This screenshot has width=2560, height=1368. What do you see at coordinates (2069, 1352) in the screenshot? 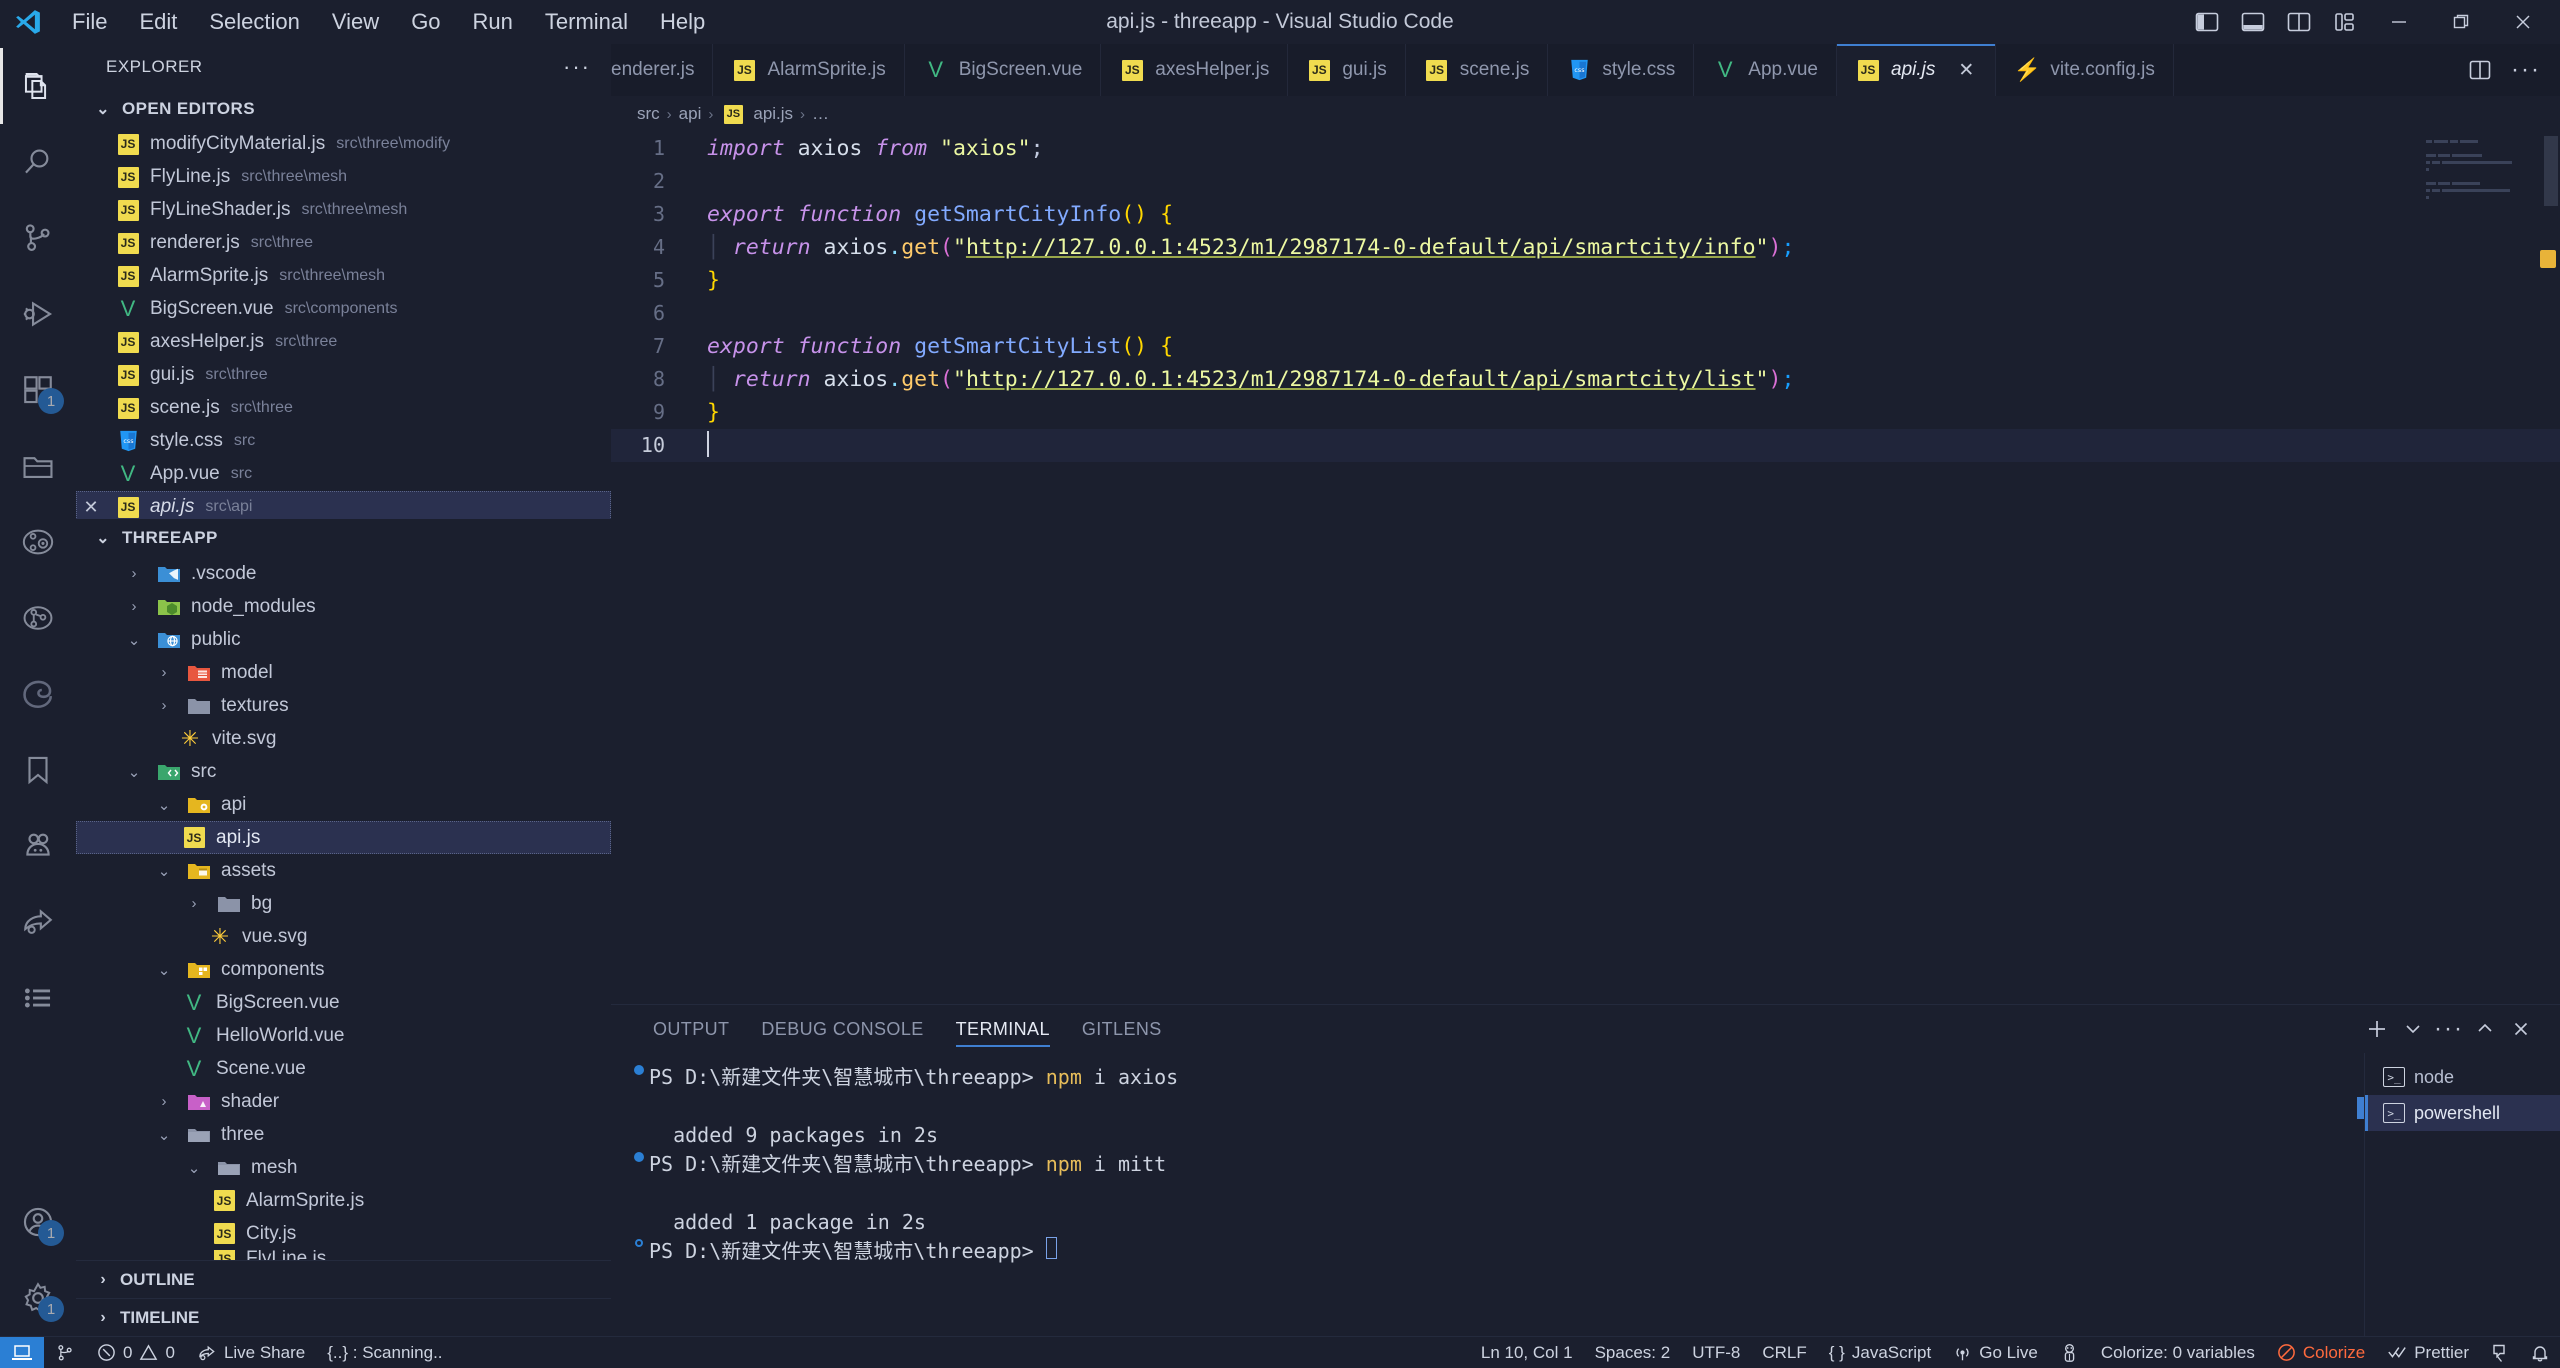
I see `status-vscode-pets` at bounding box center [2069, 1352].